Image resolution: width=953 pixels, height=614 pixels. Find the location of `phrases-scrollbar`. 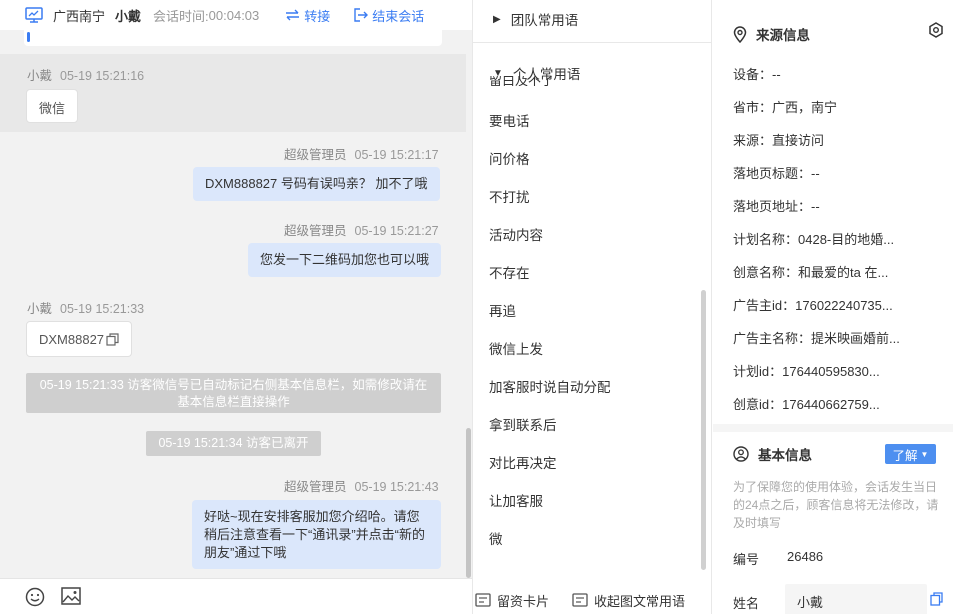

phrases-scrollbar is located at coordinates (703, 430).